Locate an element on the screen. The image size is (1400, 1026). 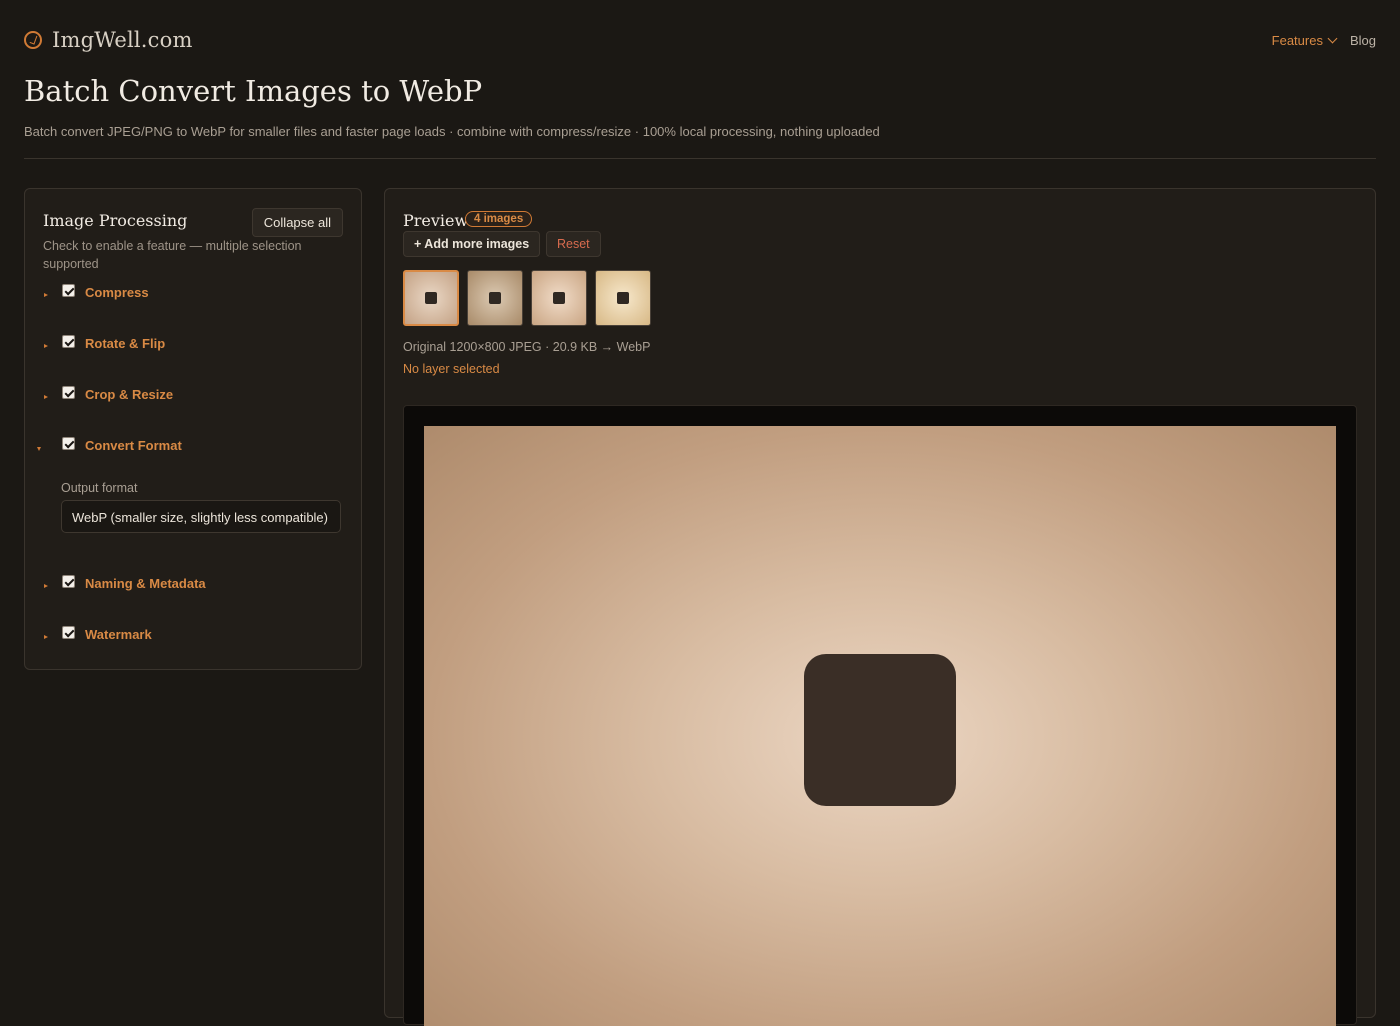
feature-label: Naming & Metadata is located at coordinates (145, 583).